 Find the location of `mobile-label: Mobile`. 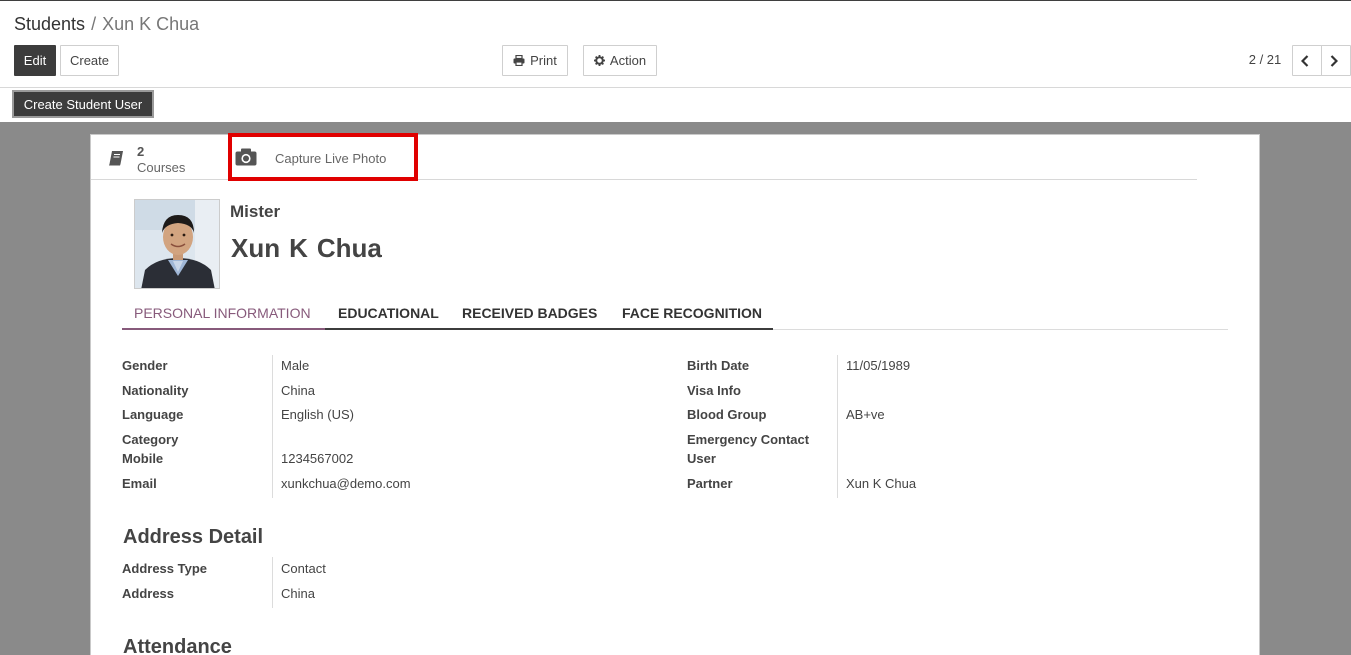

mobile-label: Mobile is located at coordinates (143, 458).